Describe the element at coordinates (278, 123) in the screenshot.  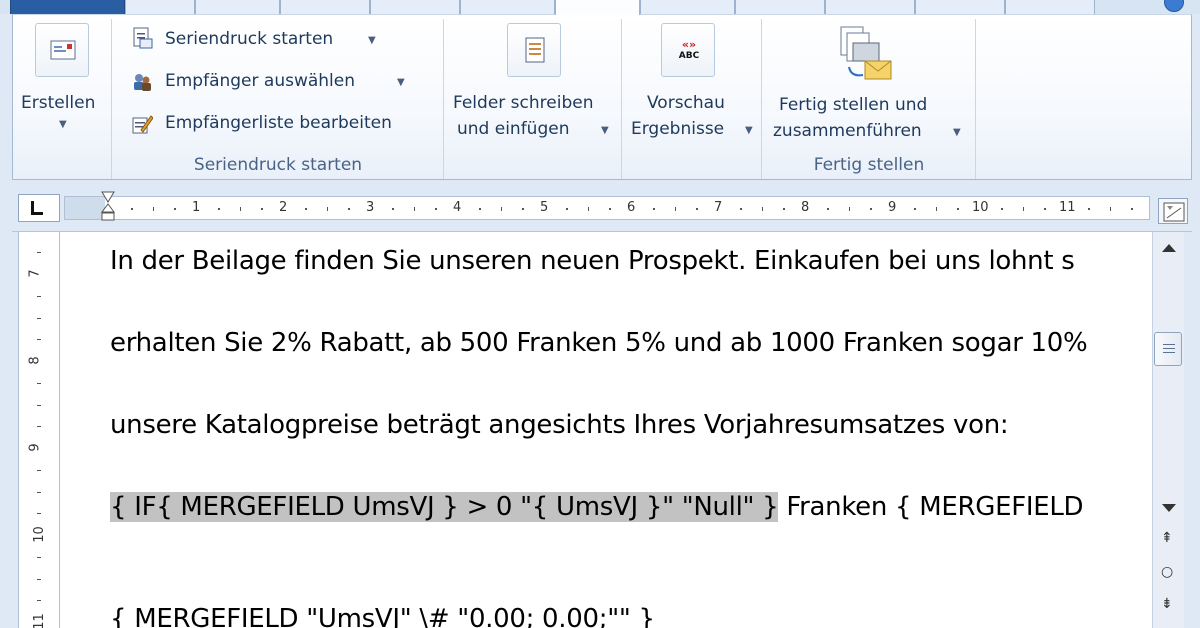
I see `edit-recipient-list-button: Empfängerliste bearbeiten` at that location.